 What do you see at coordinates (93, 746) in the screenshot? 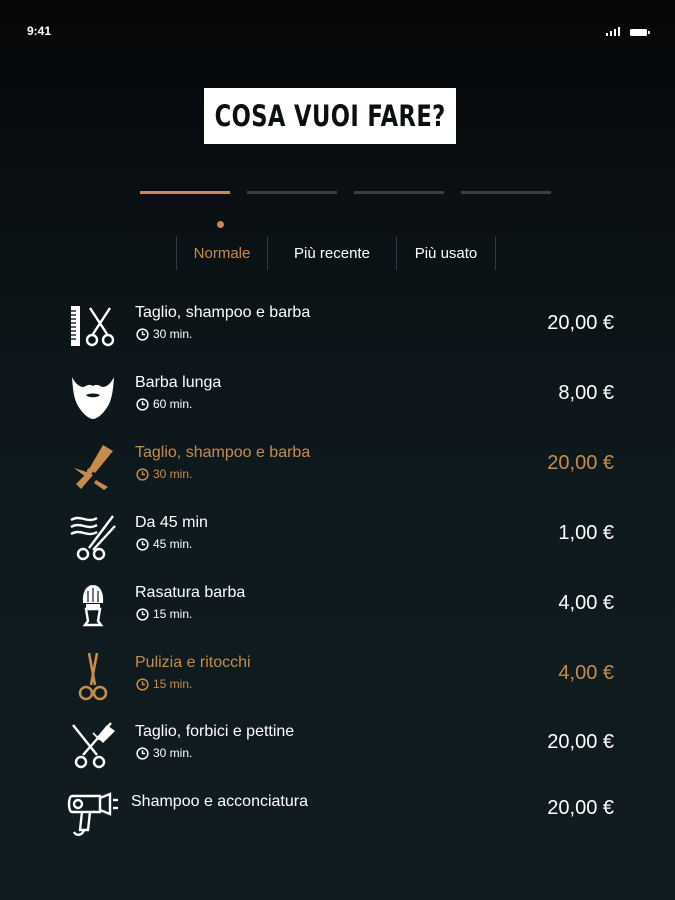
I see `scissors-comb-icon` at bounding box center [93, 746].